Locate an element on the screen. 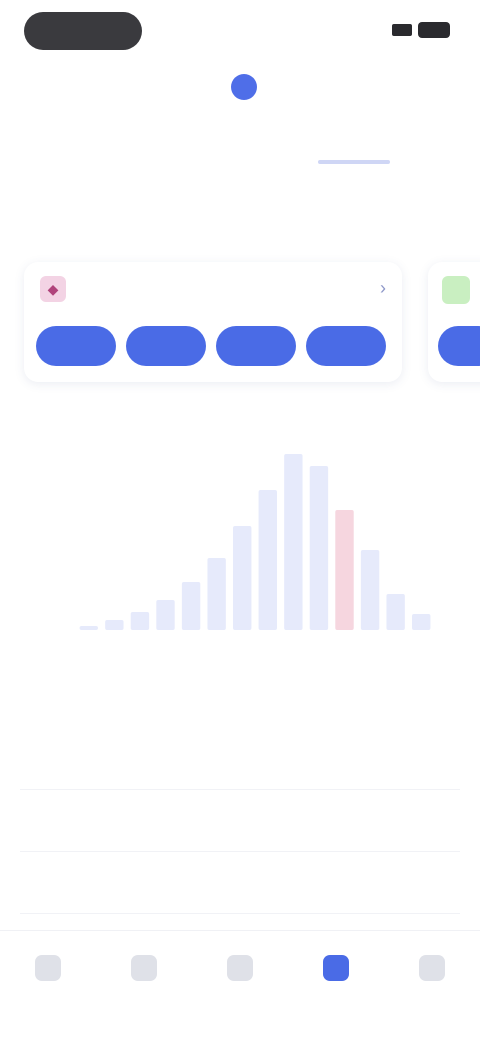  grid-icon is located at coordinates (144, 968).